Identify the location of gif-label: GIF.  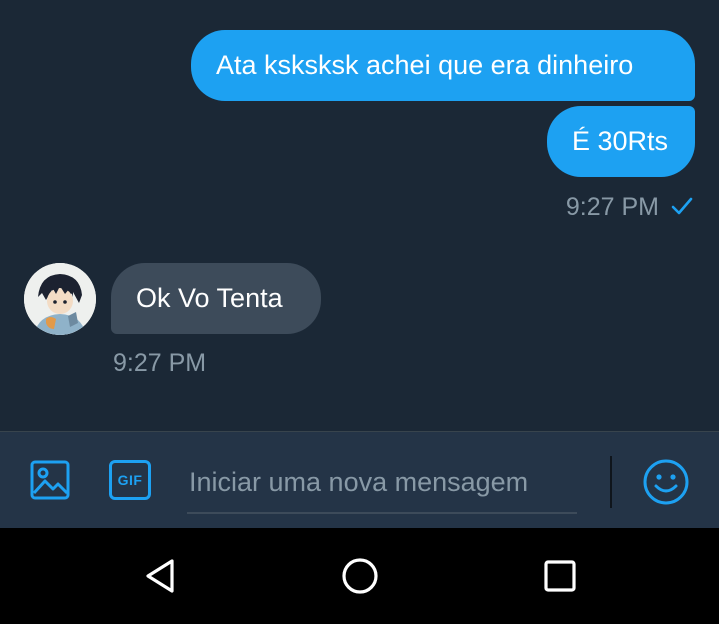
(130, 480).